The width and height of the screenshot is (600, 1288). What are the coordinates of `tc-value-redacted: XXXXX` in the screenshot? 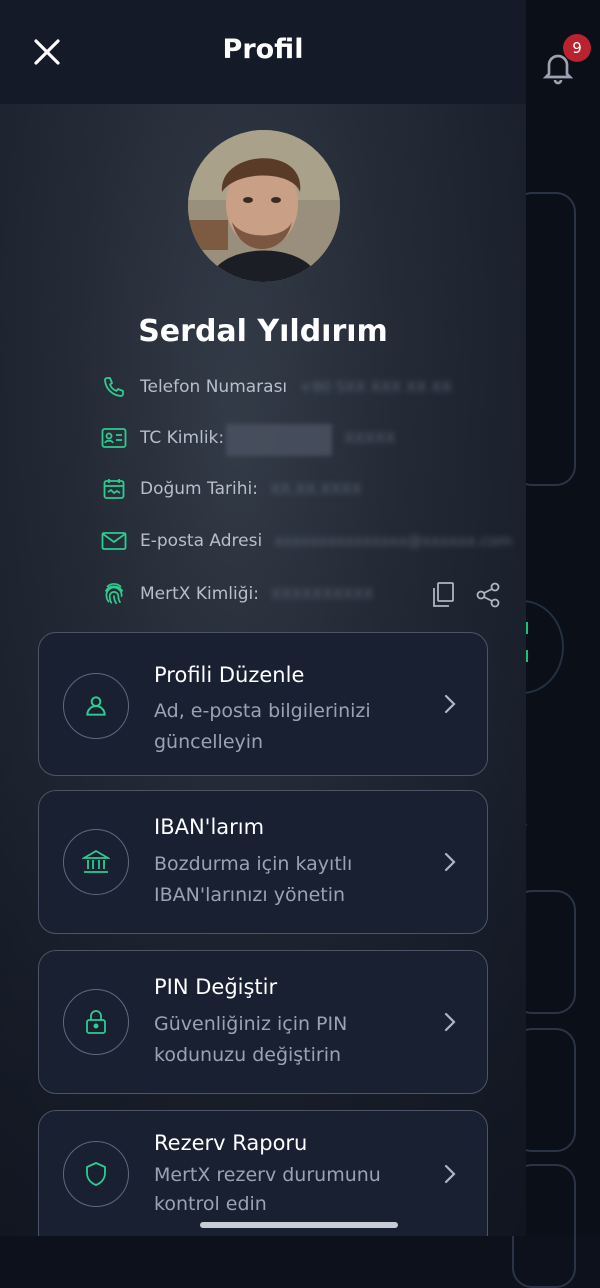 It's located at (370, 438).